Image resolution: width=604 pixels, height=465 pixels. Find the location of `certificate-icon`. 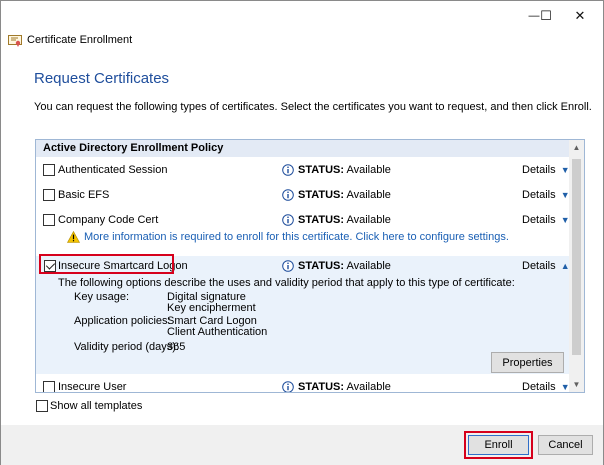

certificate-icon is located at coordinates (15, 41).